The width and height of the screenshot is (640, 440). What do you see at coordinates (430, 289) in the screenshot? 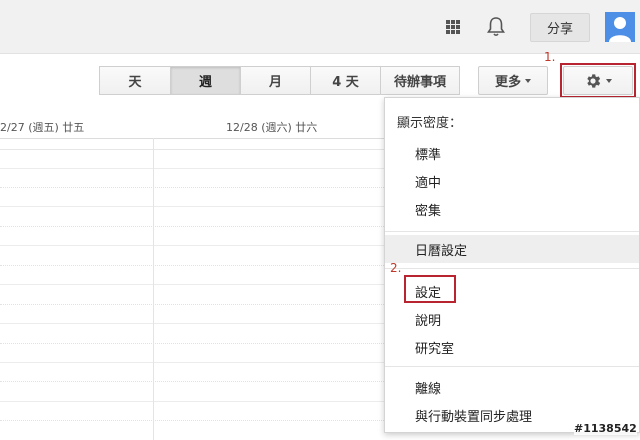
I see `step2-highlight-box` at bounding box center [430, 289].